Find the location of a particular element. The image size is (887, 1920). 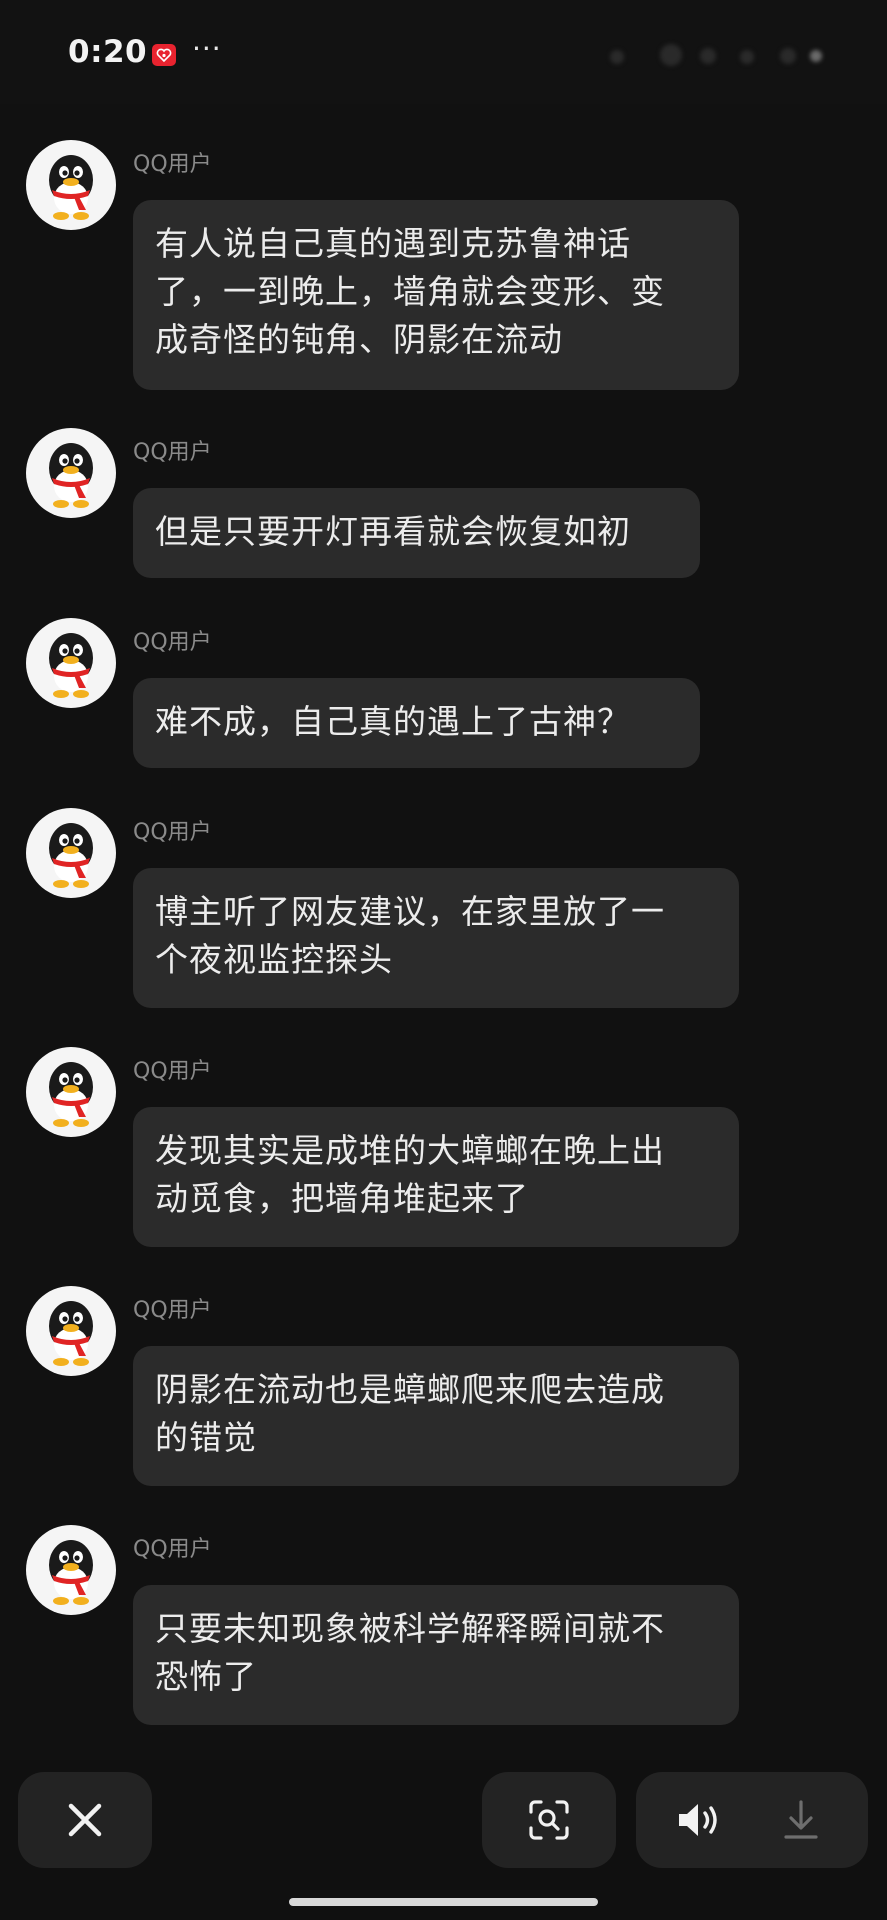

image-search-button is located at coordinates (549, 1820).